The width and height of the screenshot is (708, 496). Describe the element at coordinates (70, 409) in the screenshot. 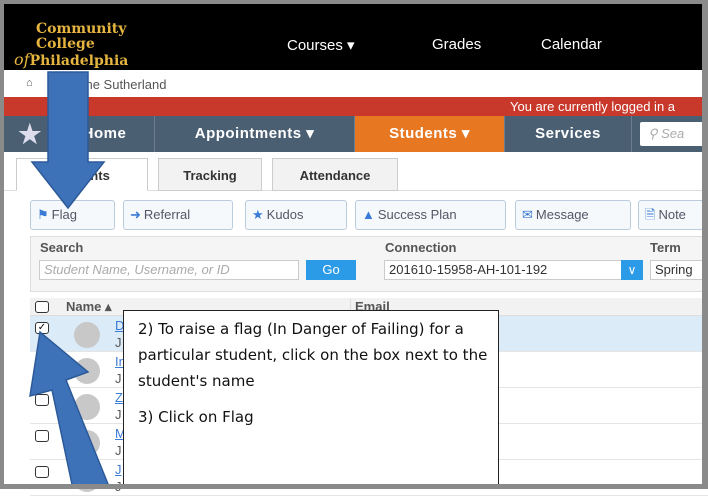

I see `up-arrow-icon` at that location.